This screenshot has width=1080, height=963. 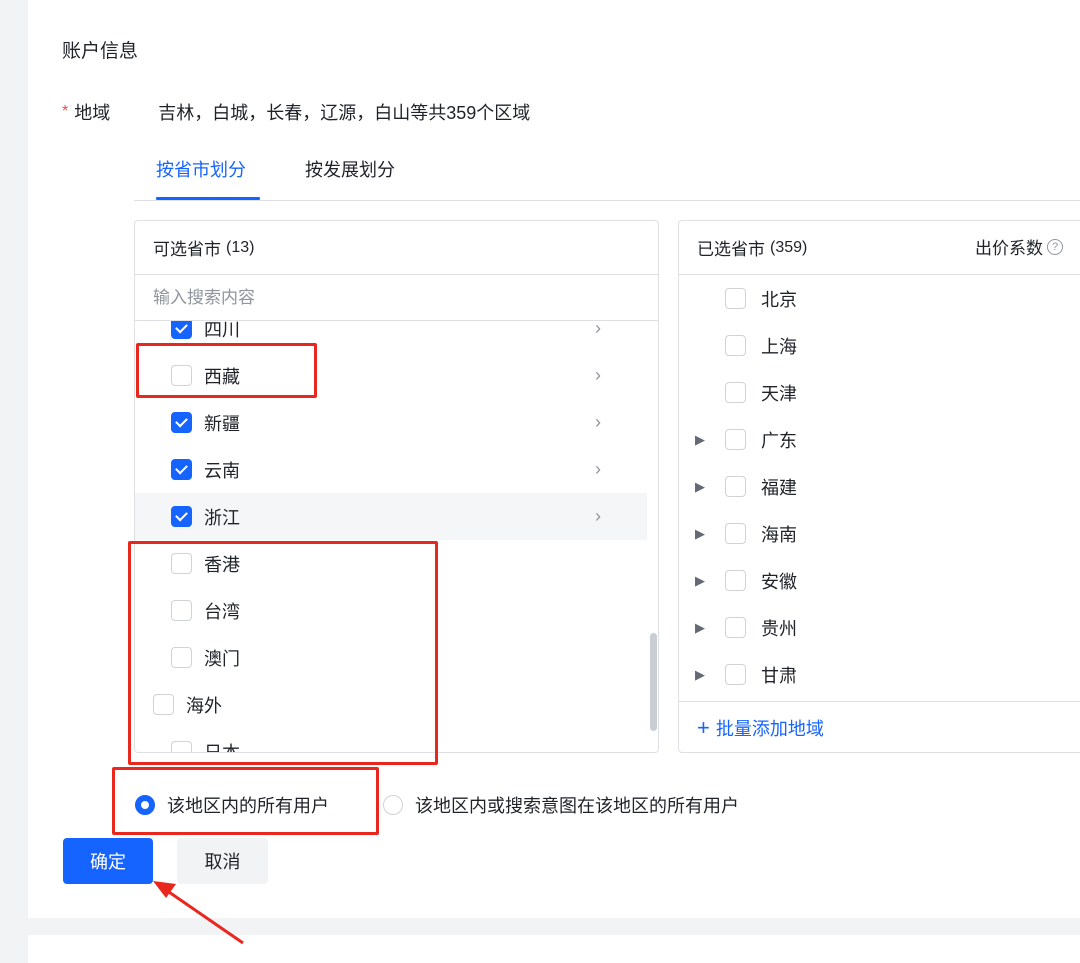 I want to click on selected-list-item: ▶ 贵州, so click(x=879, y=627).